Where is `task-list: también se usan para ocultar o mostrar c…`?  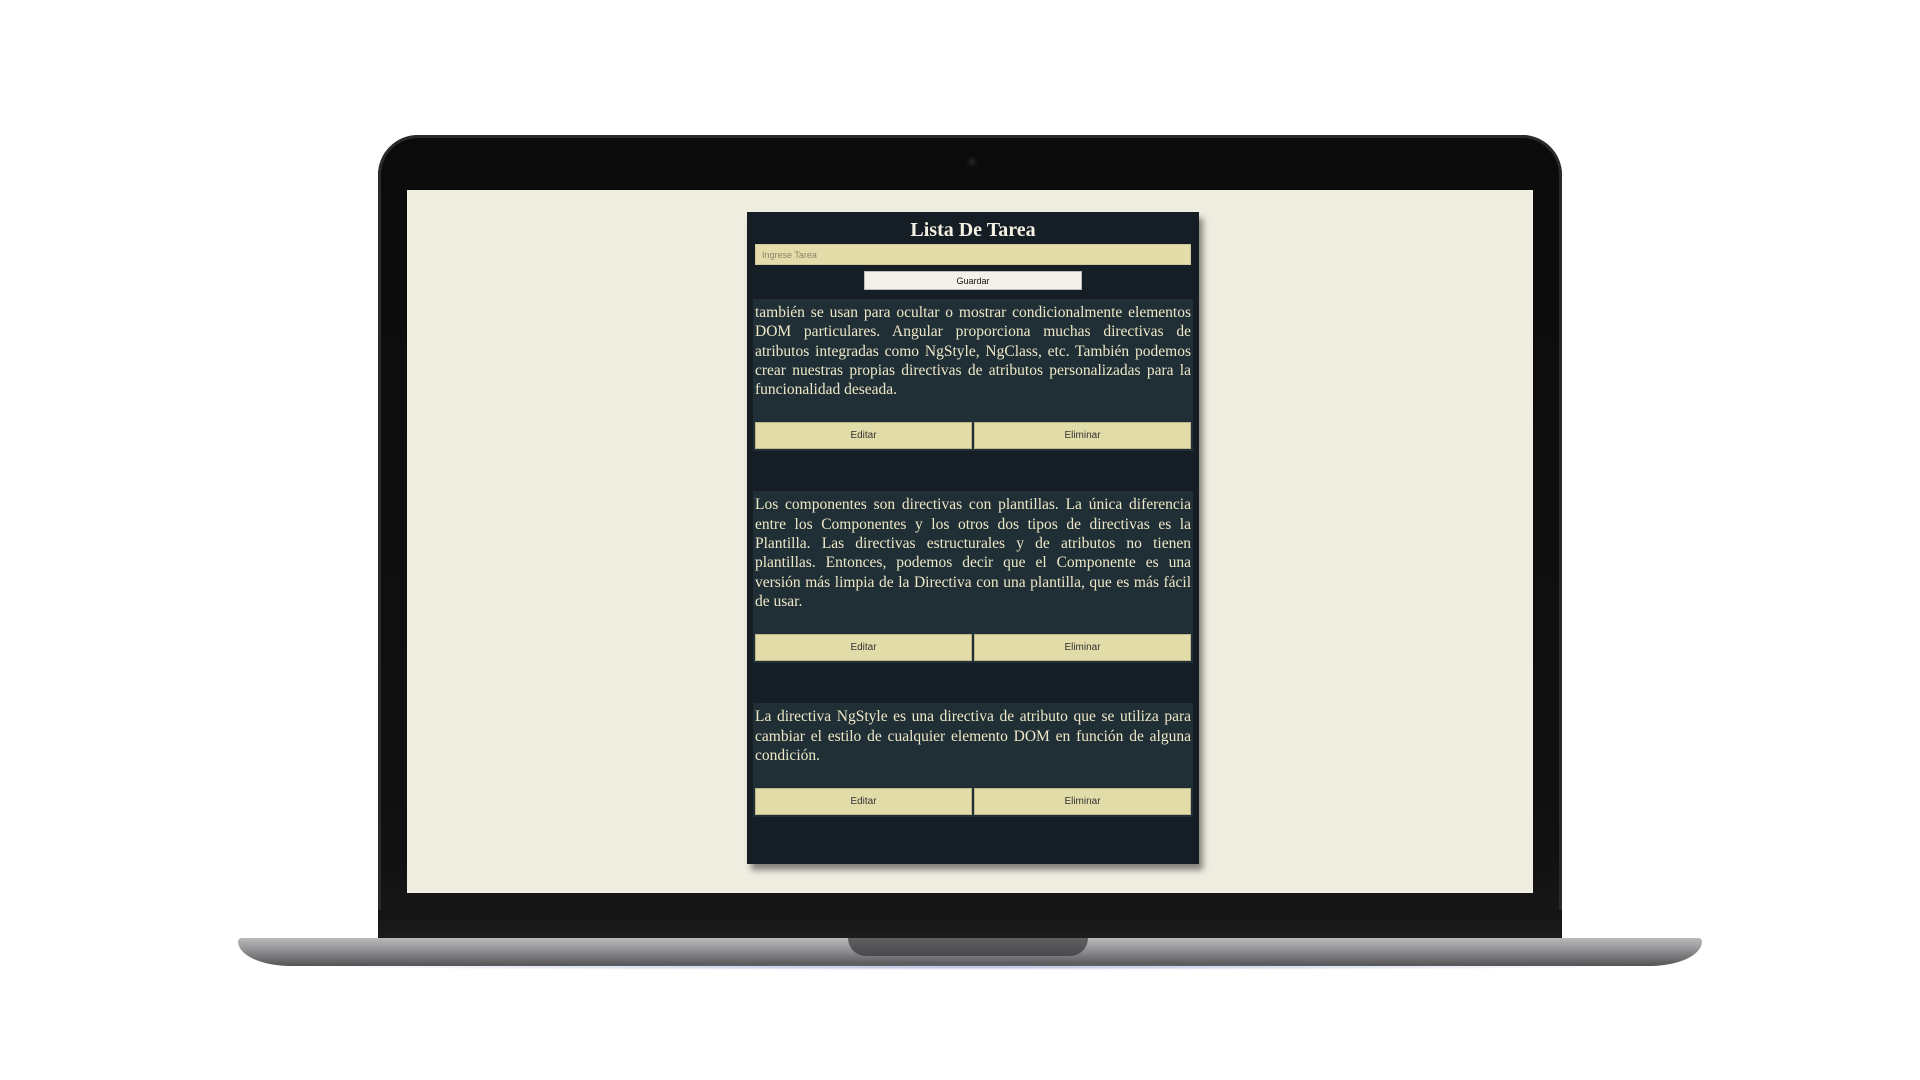 task-list: también se usan para ocultar o mostrar c… is located at coordinates (973, 558).